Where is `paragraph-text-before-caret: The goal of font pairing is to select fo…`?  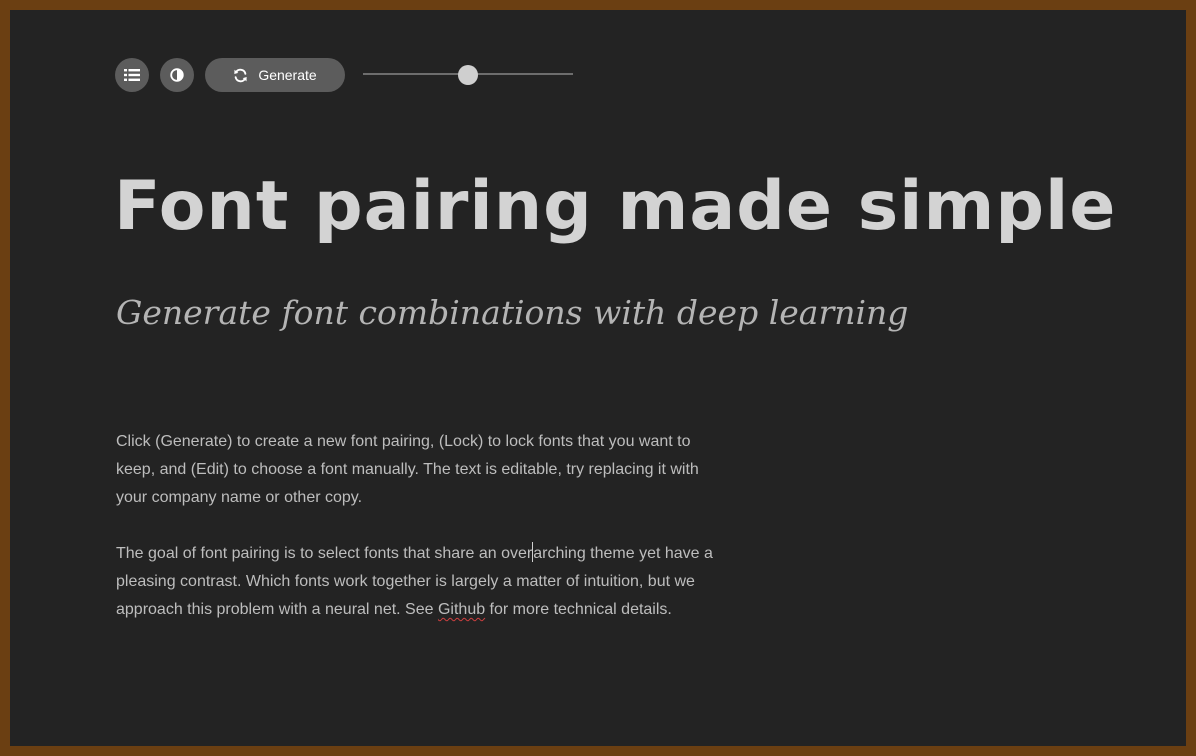
paragraph-text-before-caret: The goal of font pairing is to select fo… is located at coordinates (324, 553).